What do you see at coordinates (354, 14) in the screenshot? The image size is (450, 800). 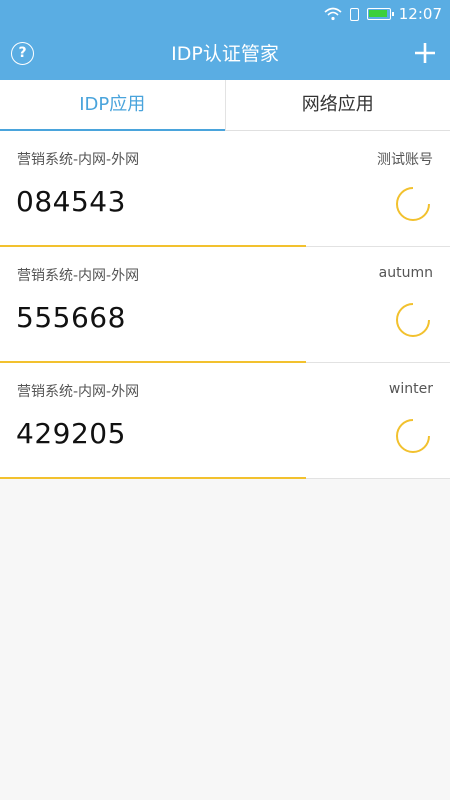 I see `sim-icon` at bounding box center [354, 14].